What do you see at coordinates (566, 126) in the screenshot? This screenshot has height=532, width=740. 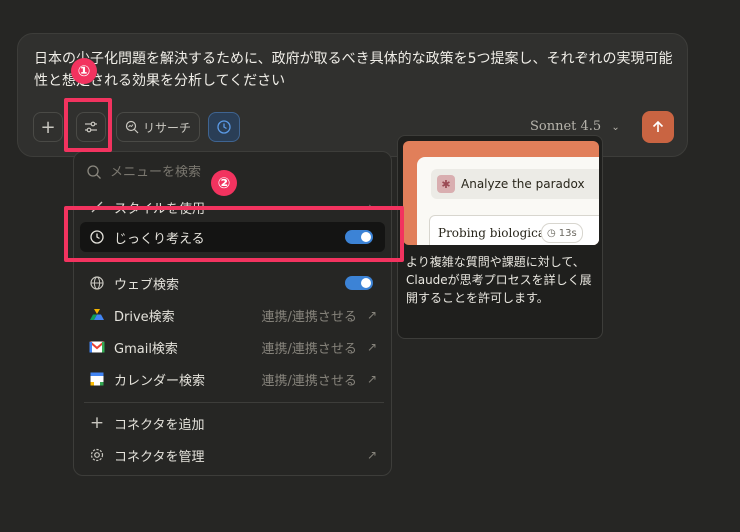 I see `model-label: Sonnet 4.5` at bounding box center [566, 126].